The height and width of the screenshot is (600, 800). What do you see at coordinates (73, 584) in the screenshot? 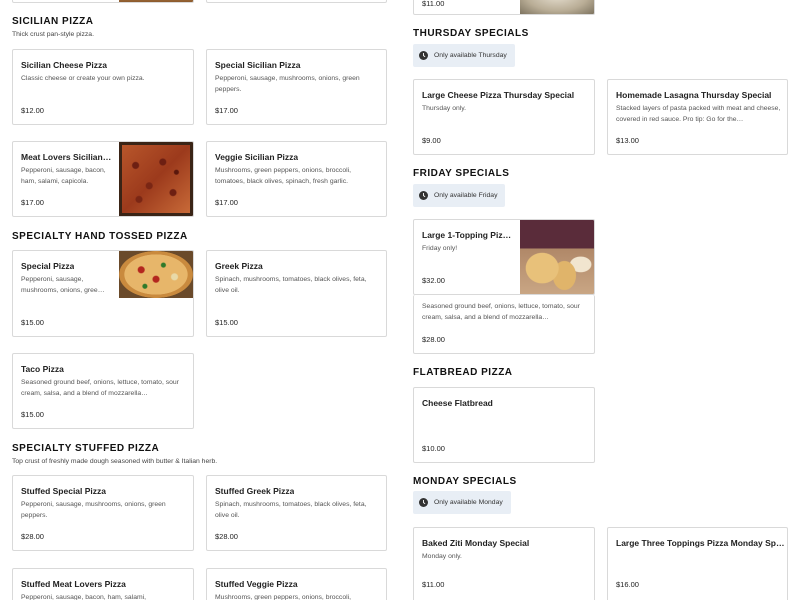
I see `item-name: Stuffed Meat Lovers Pizza` at bounding box center [73, 584].